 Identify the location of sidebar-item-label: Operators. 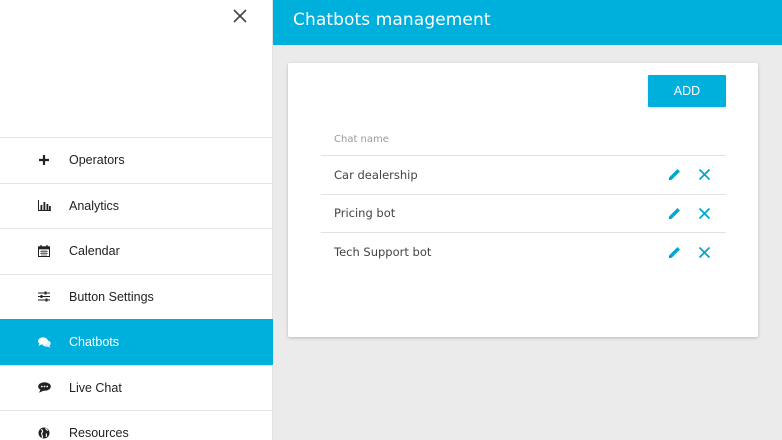
(97, 160).